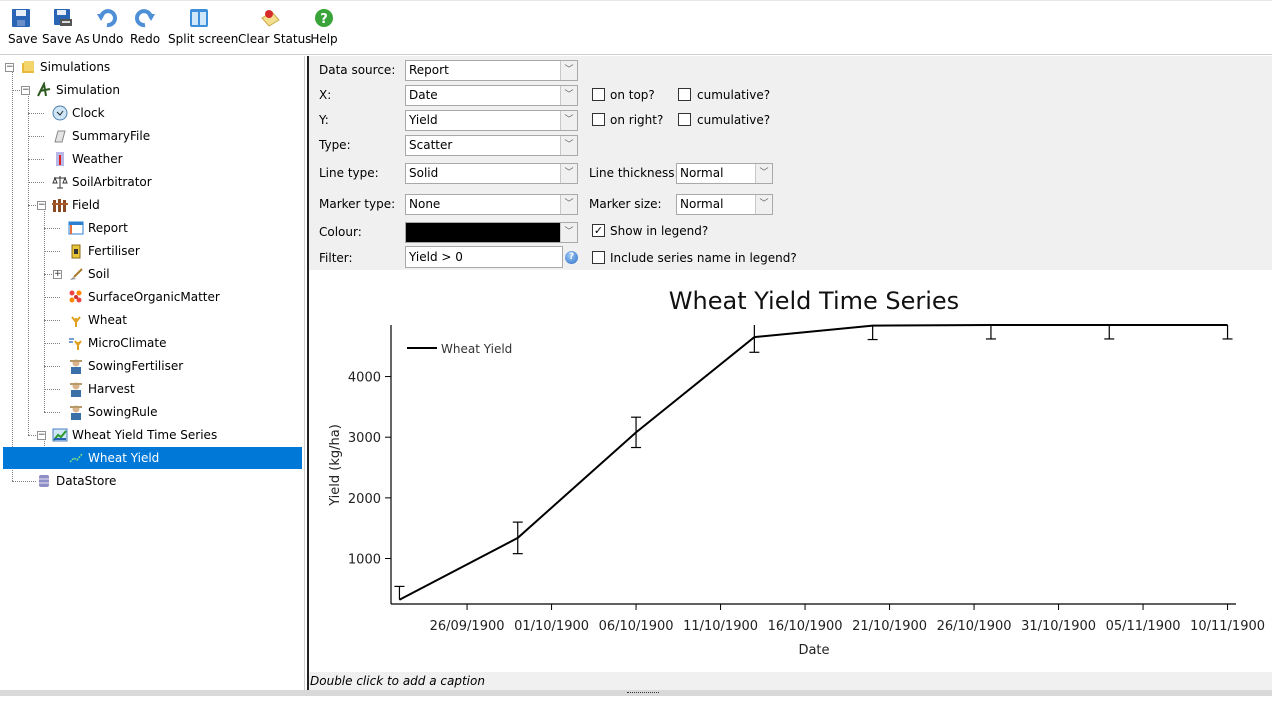  I want to click on tree-item-soilarbitrator: SoilArbitrator, so click(150, 182).